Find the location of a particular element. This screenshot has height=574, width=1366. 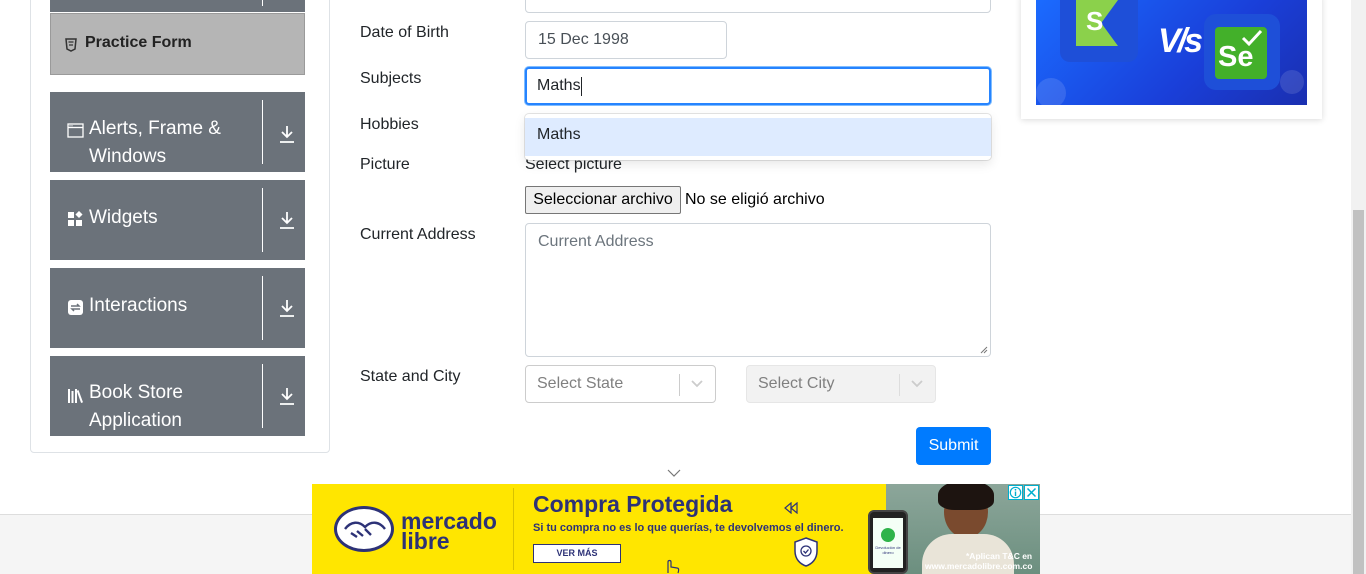

phone-check-icon is located at coordinates (888, 535).